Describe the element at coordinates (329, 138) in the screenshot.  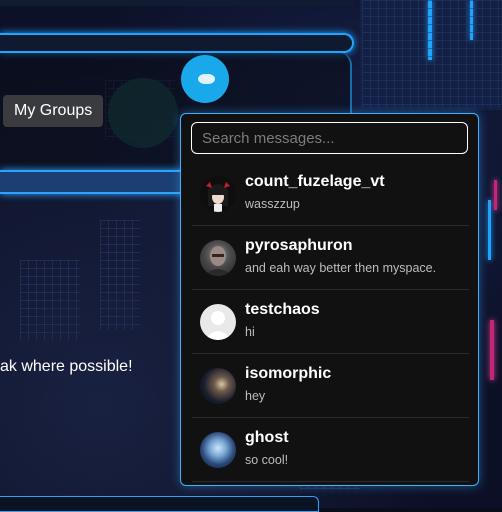
I see `search-messages-input` at that location.